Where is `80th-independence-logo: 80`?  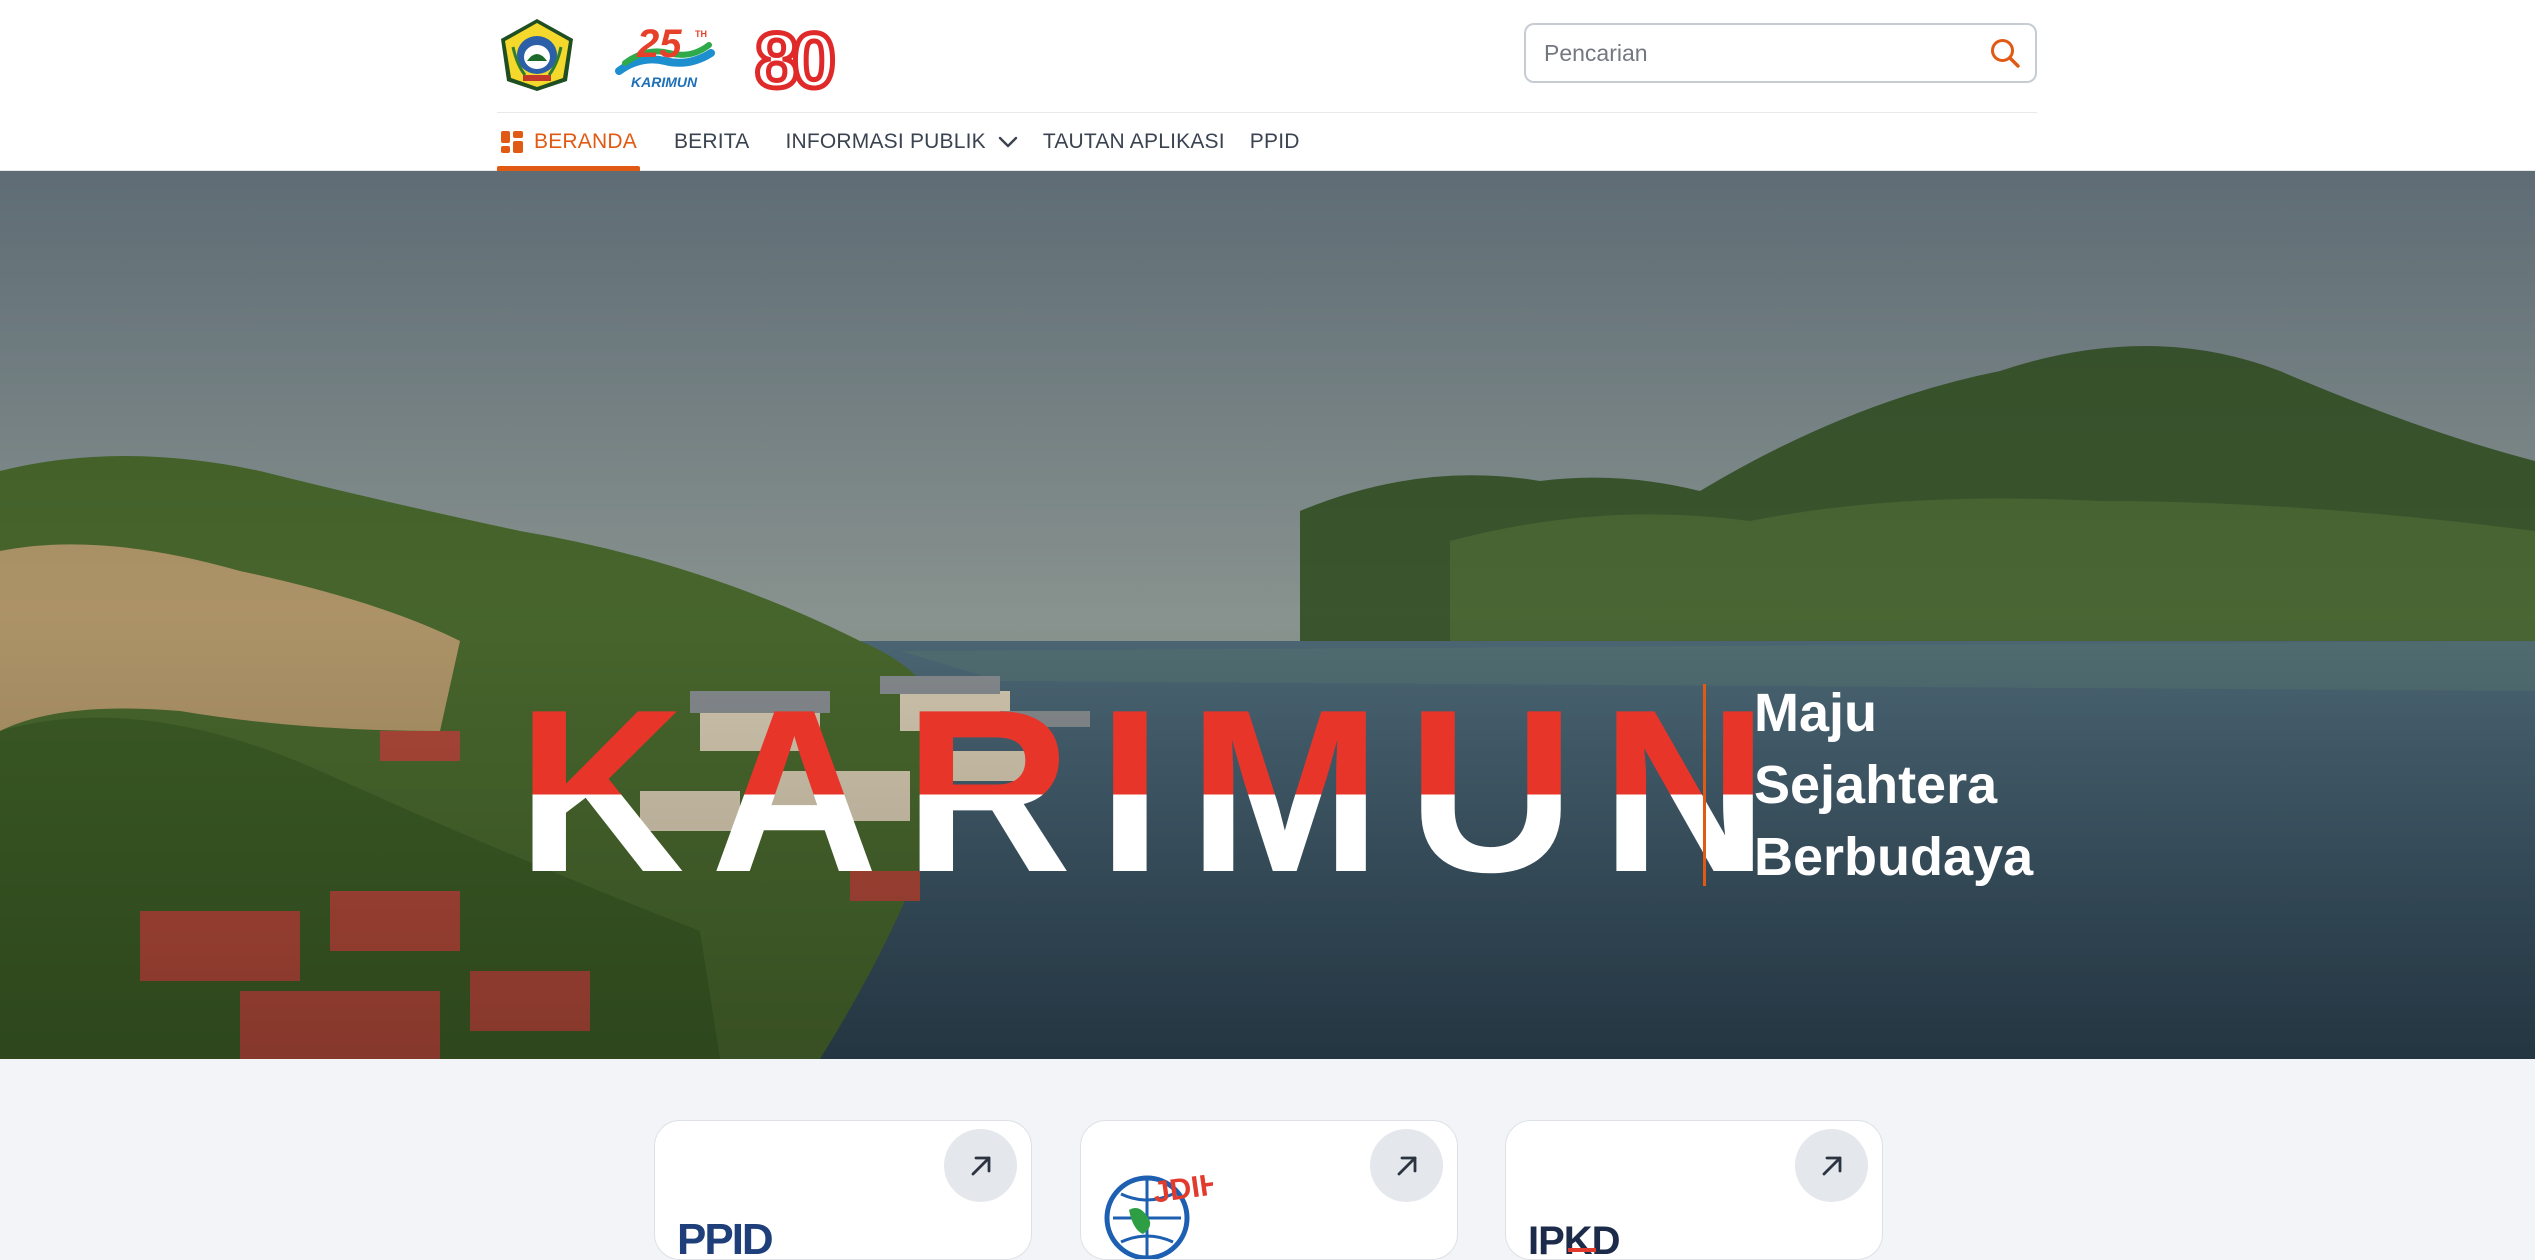 80th-independence-logo: 80 is located at coordinates (796, 55).